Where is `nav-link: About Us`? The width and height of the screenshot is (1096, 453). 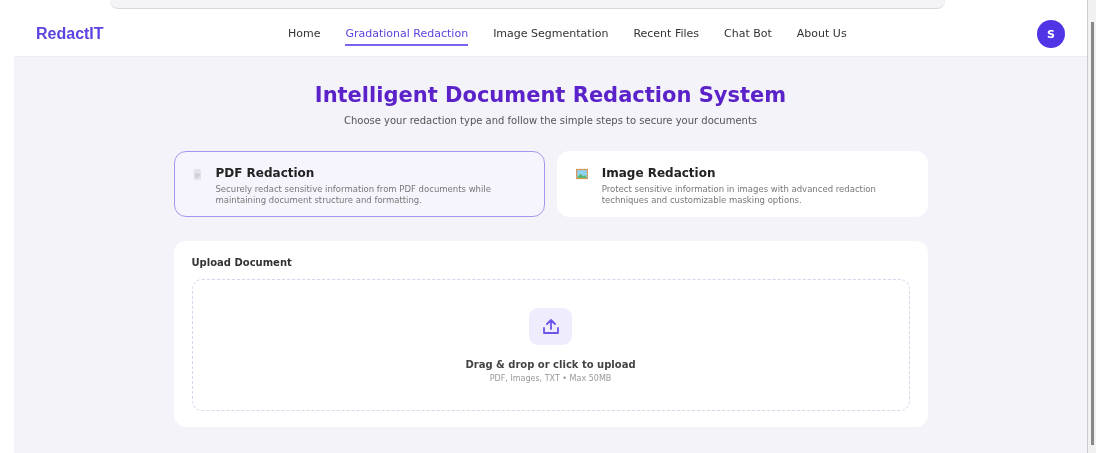 nav-link: About Us is located at coordinates (821, 34).